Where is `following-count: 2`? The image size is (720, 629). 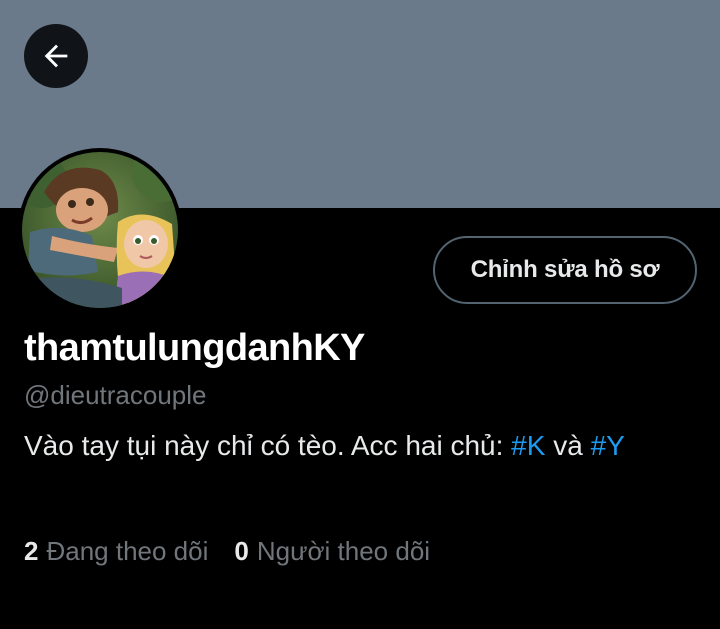
following-count: 2 is located at coordinates (31, 551).